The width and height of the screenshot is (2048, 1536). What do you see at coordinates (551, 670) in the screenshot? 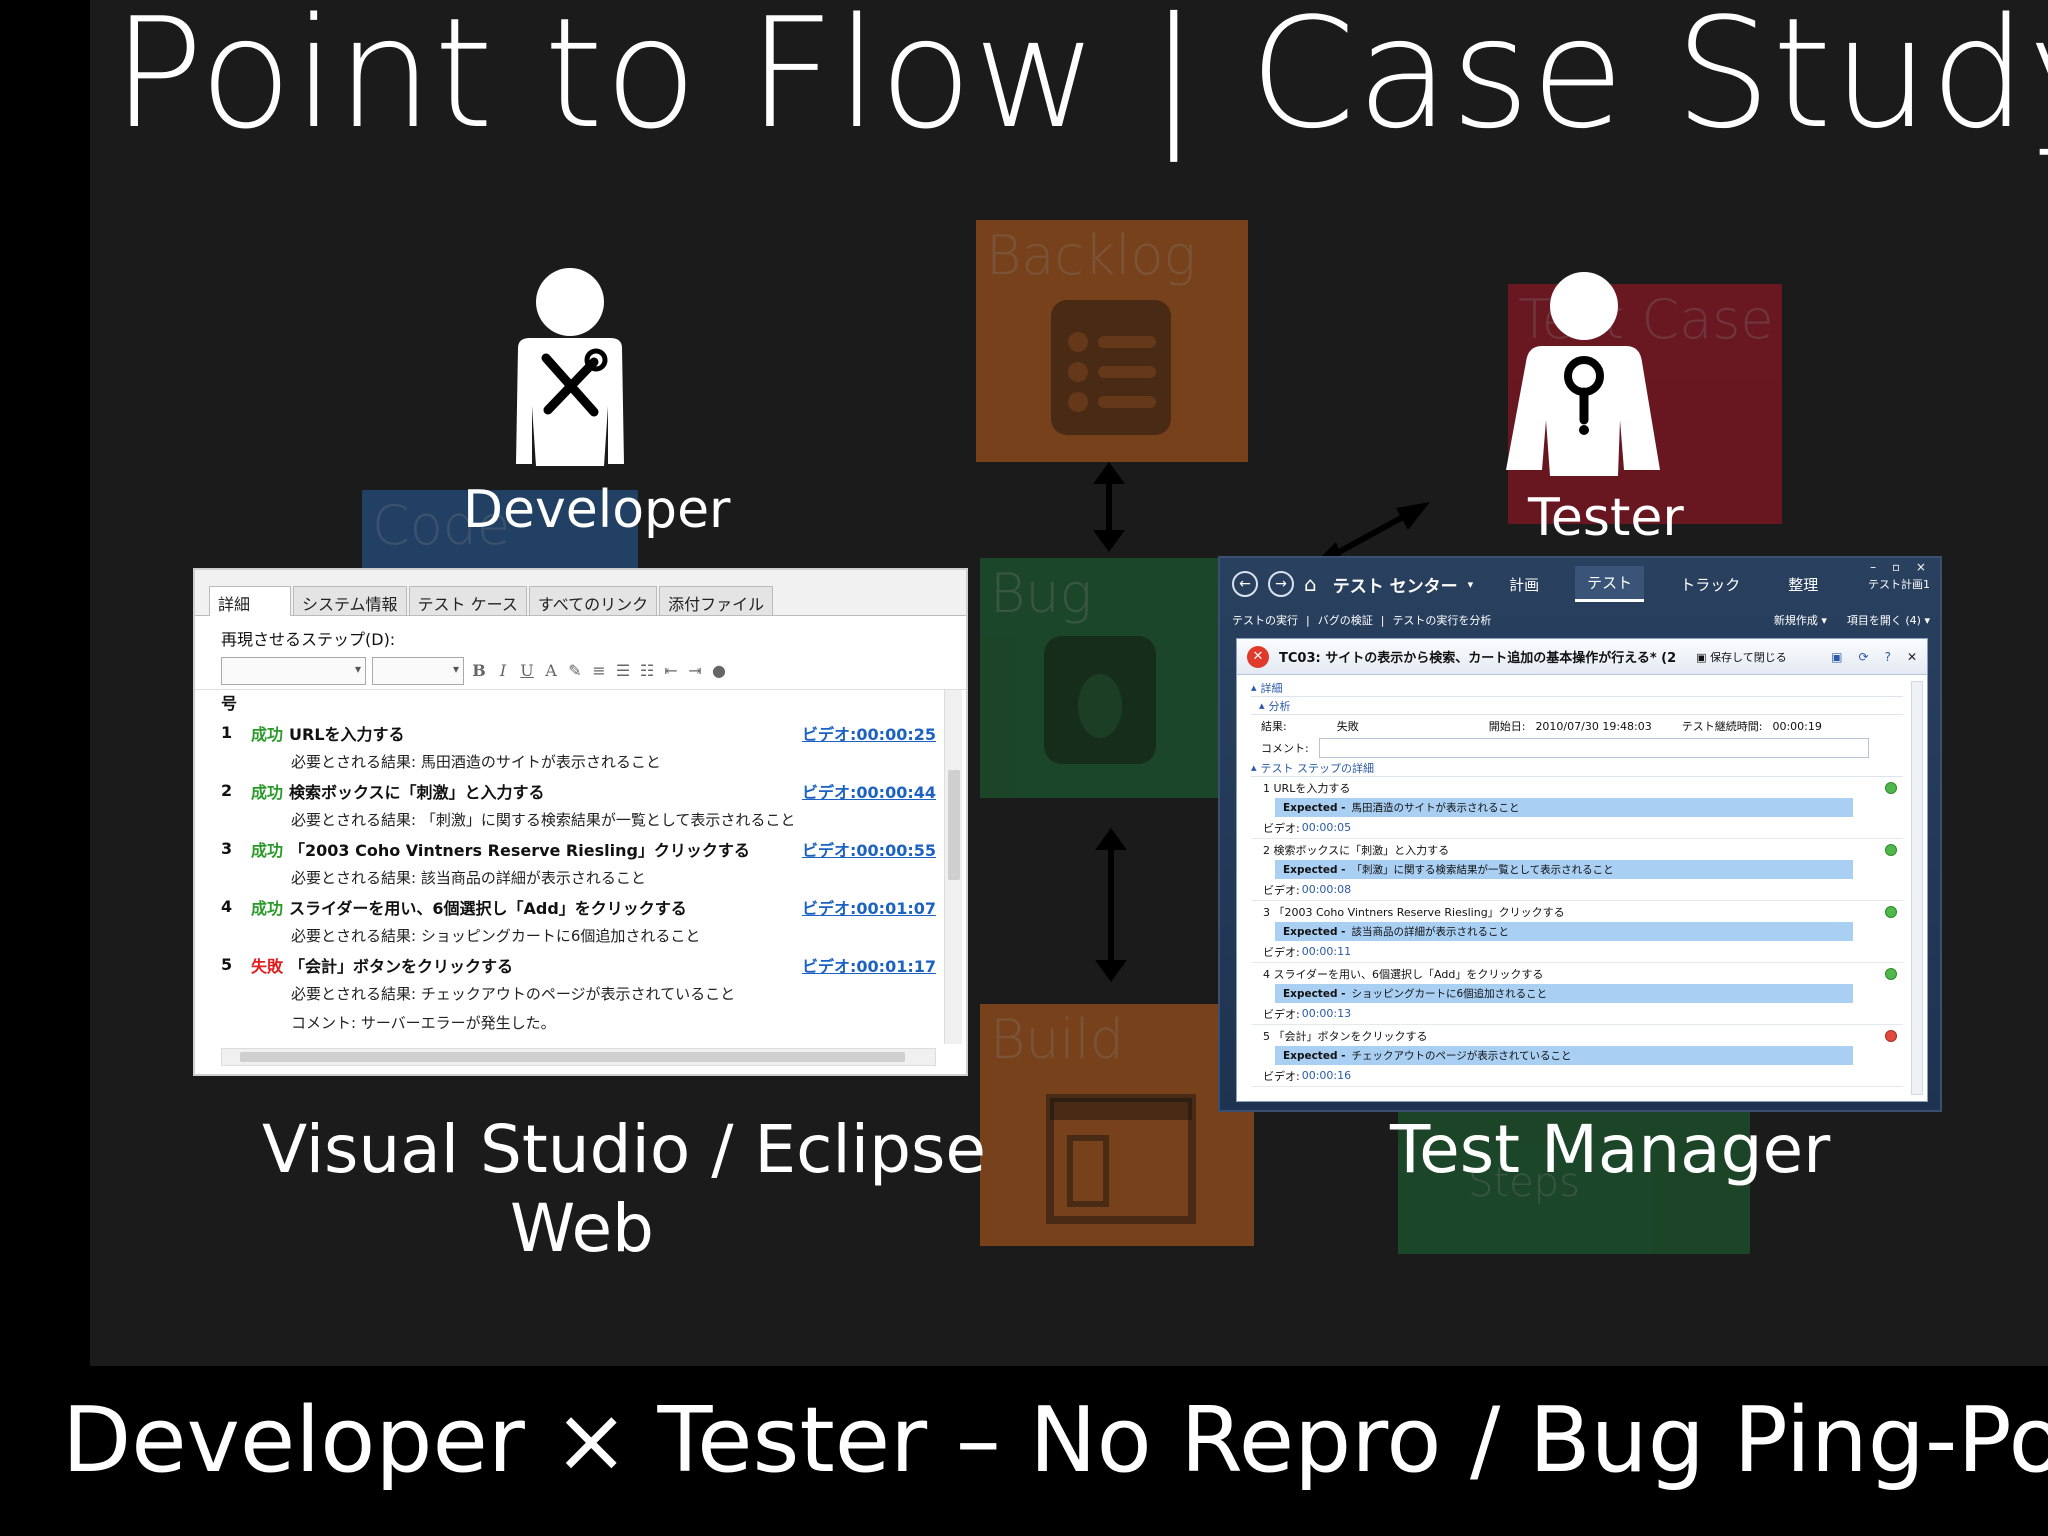
I see `font-color-icon: A` at bounding box center [551, 670].